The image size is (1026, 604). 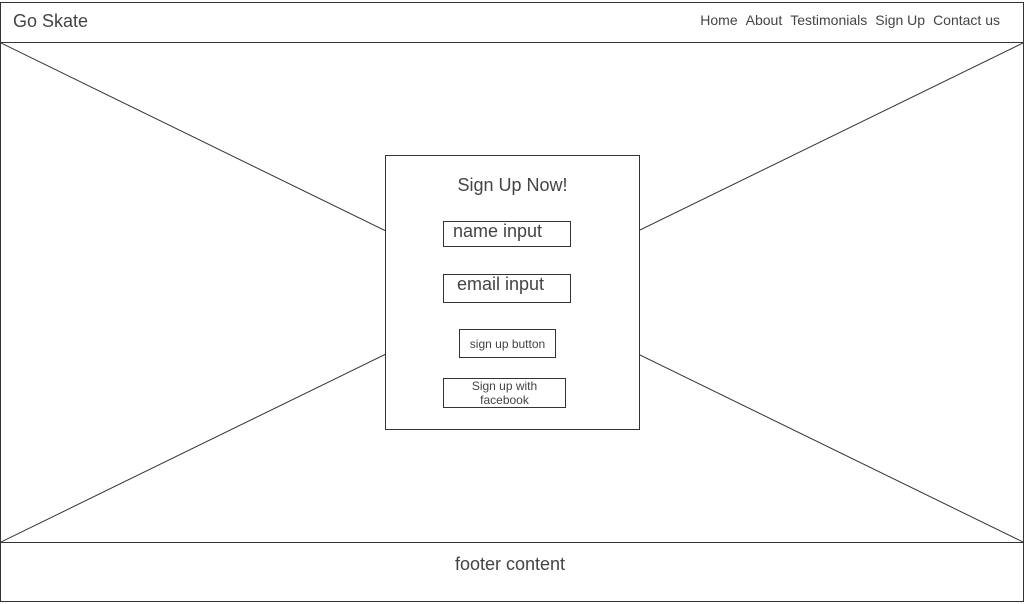 What do you see at coordinates (764, 20) in the screenshot?
I see `nav-item-about: About` at bounding box center [764, 20].